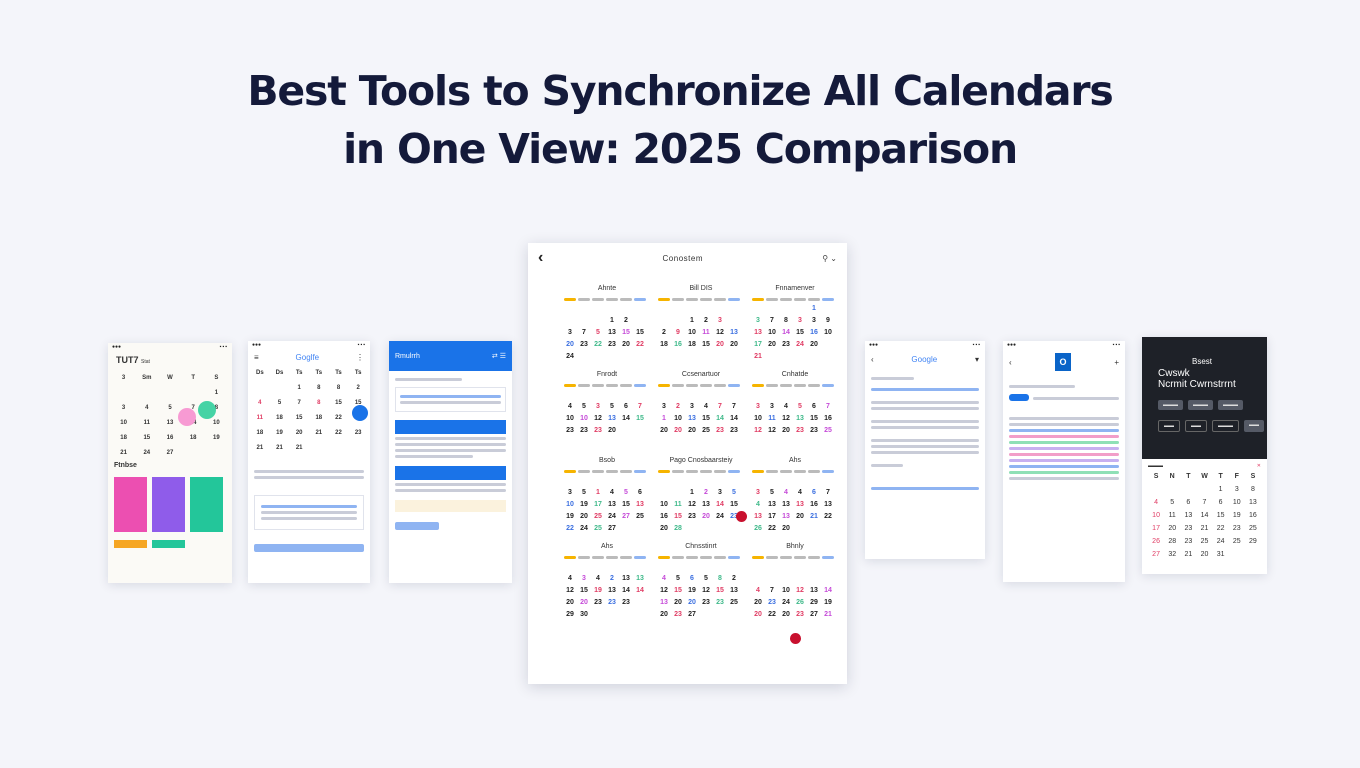 The height and width of the screenshot is (768, 1360). I want to click on task-tile-purple, so click(168, 504).